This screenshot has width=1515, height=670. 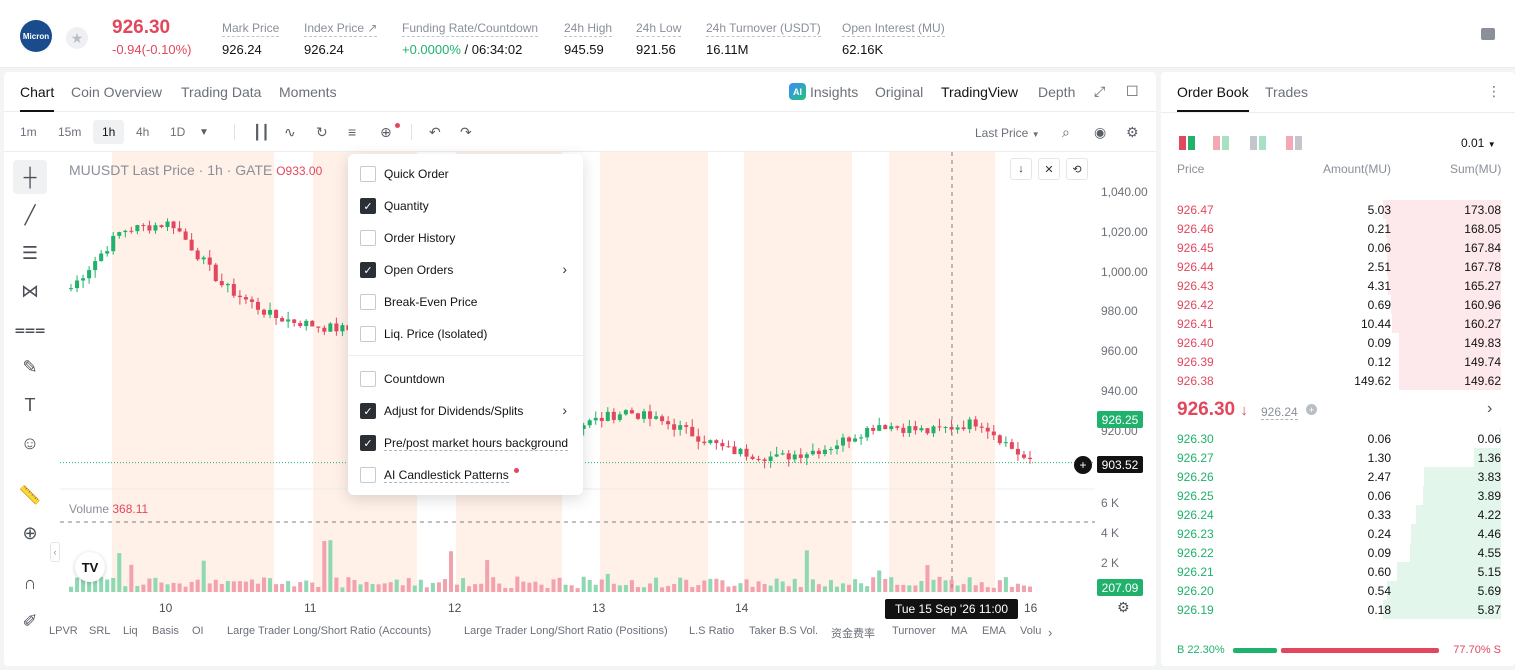 What do you see at coordinates (1100, 132) in the screenshot?
I see `camera-icon: ◉` at bounding box center [1100, 132].